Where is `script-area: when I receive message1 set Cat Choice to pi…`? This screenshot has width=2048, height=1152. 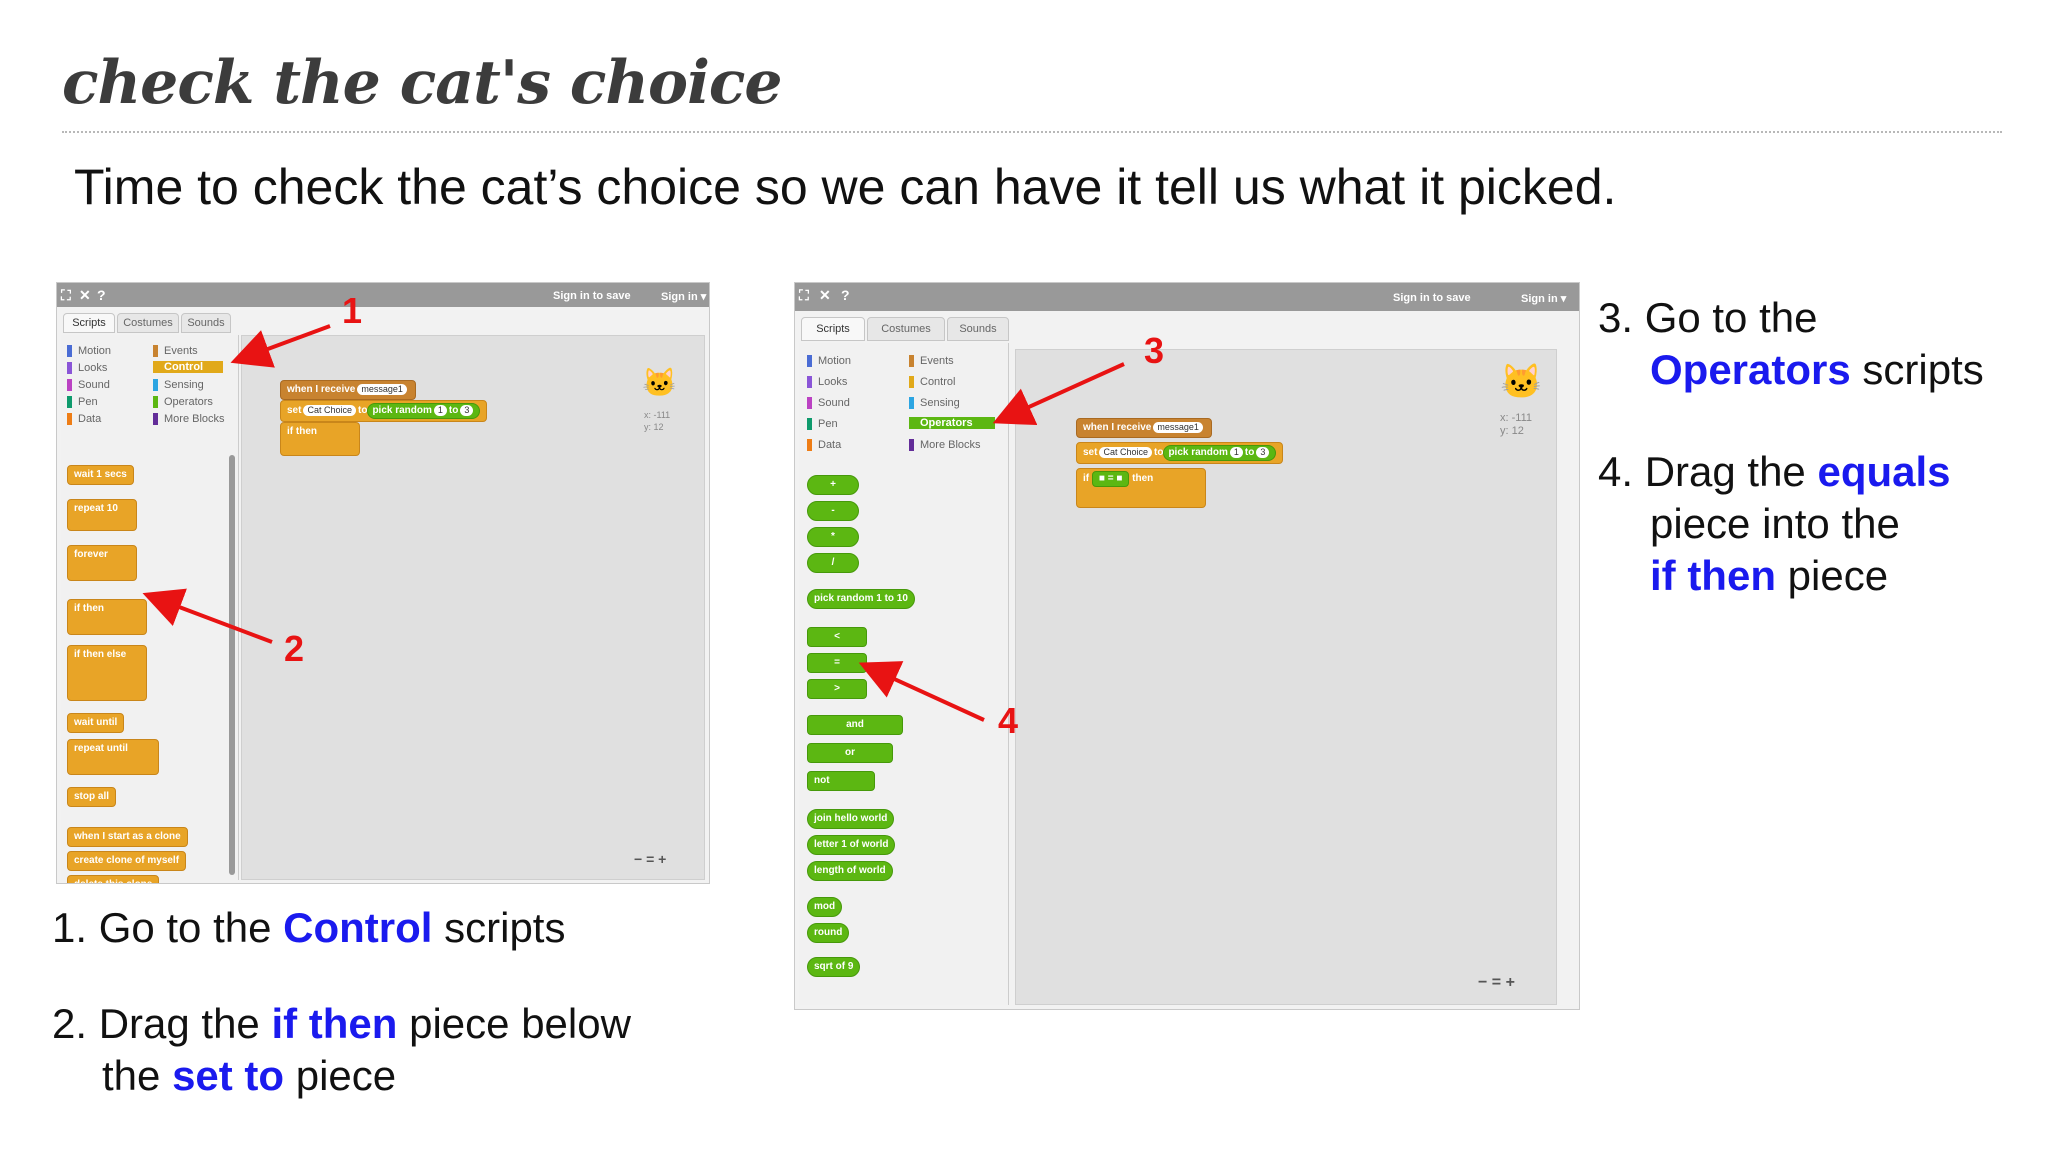
script-area: when I receive message1 set Cat Choice to pi… is located at coordinates (473, 607).